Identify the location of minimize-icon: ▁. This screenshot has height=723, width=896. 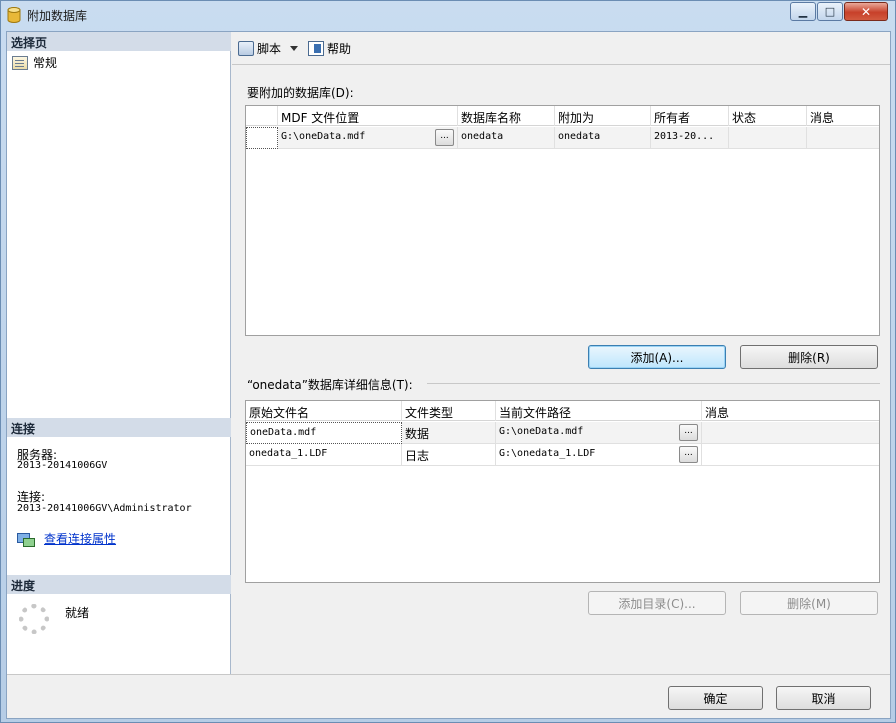
(803, 11).